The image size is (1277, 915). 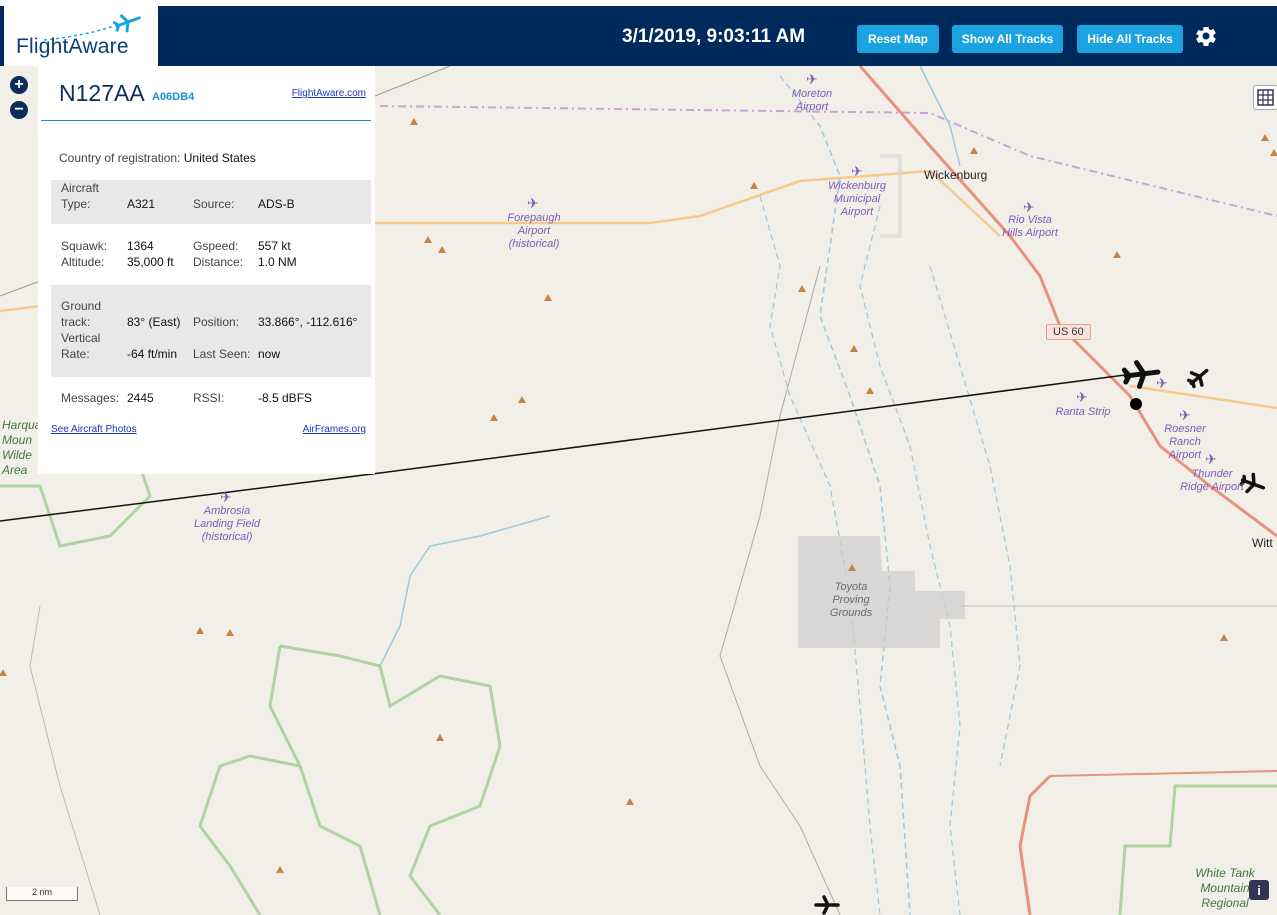 What do you see at coordinates (140, 246) in the screenshot?
I see `squawk-value: 1364` at bounding box center [140, 246].